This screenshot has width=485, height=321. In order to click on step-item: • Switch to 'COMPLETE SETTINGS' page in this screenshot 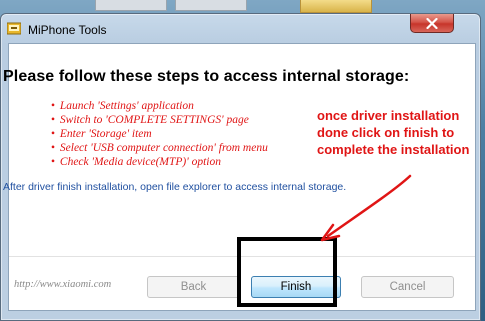, I will do `click(150, 120)`.